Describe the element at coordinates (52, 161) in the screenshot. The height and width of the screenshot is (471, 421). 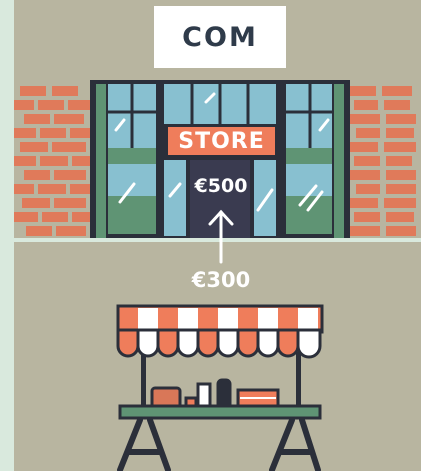
I see `brick-wall-left` at that location.